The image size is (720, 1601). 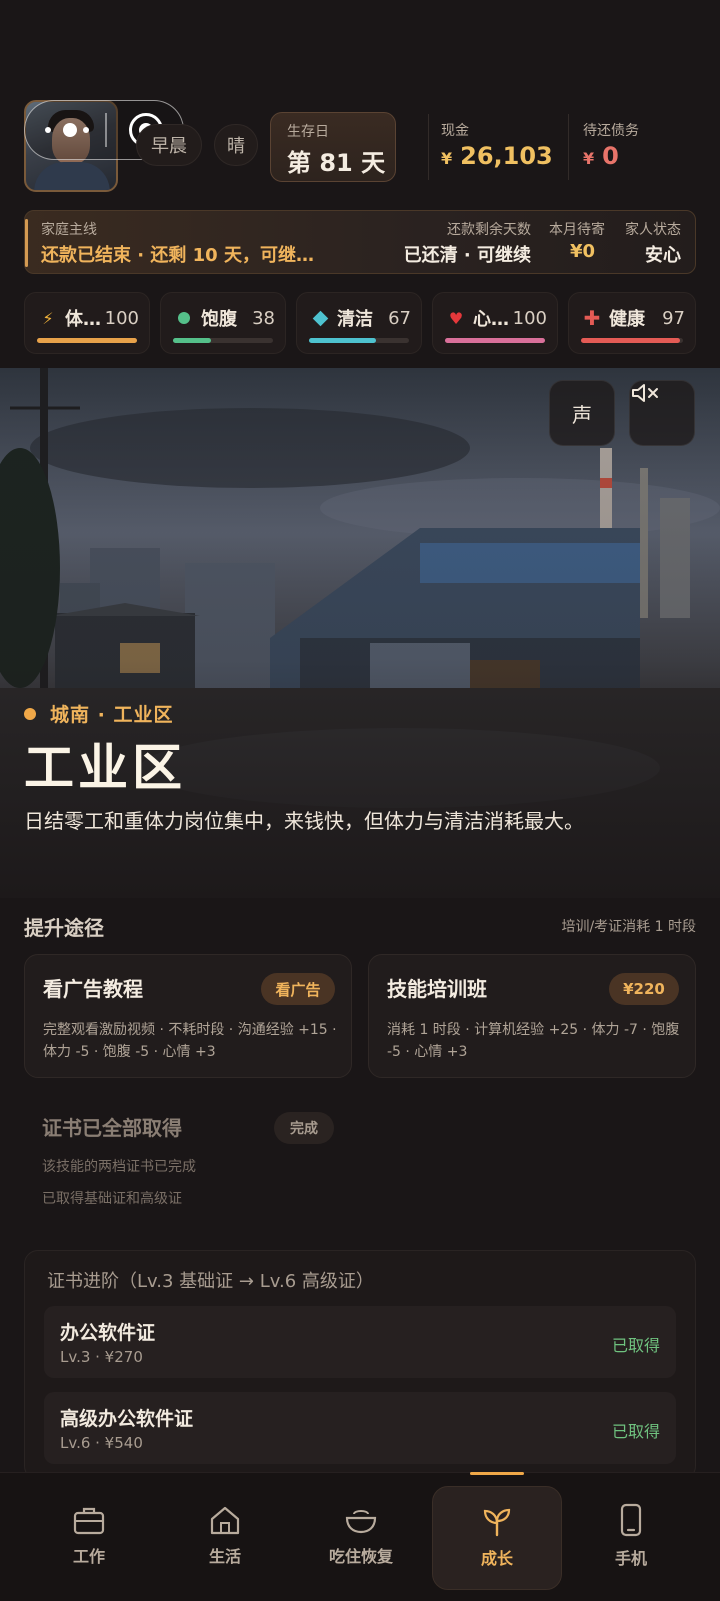 What do you see at coordinates (236, 145) in the screenshot?
I see `weather-badge: 晴` at bounding box center [236, 145].